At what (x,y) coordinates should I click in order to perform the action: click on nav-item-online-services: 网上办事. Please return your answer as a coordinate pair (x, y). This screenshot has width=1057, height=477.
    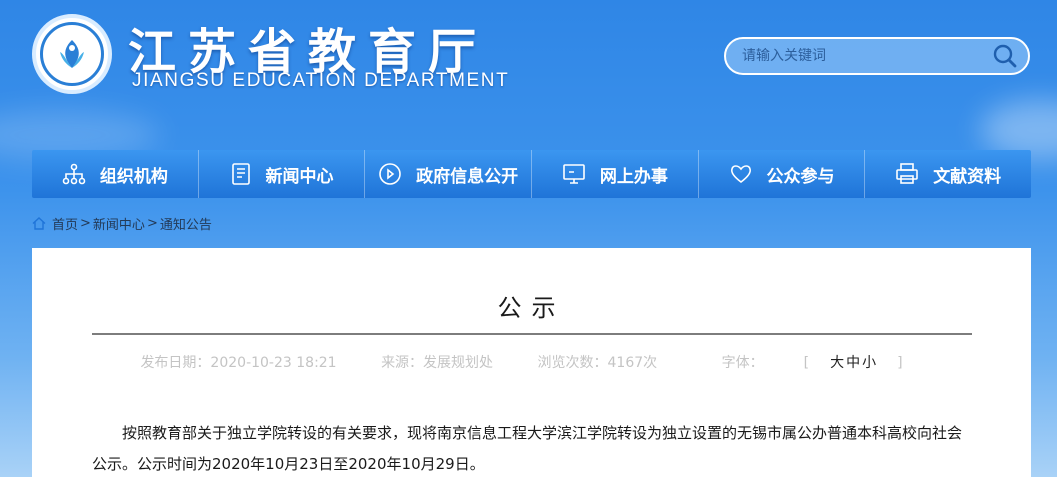
    Looking at the image, I should click on (615, 174).